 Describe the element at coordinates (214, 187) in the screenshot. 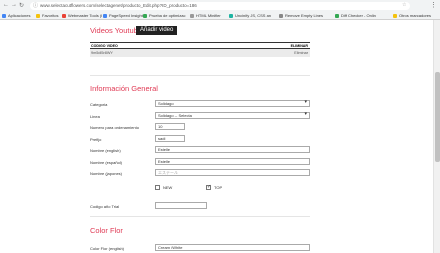

I see `top-checkbox: ✓ TOP` at that location.